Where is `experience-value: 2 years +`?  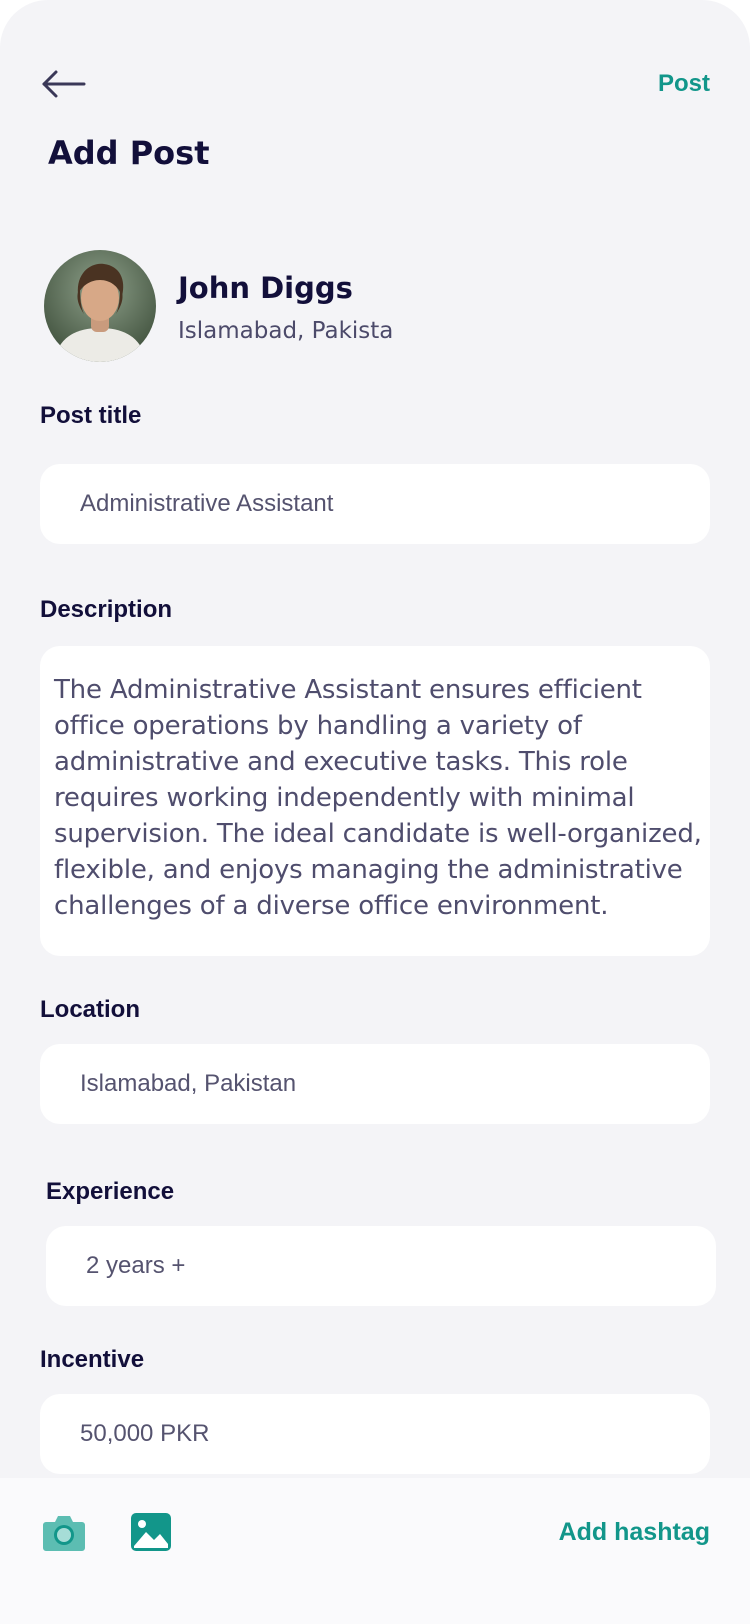
experience-value: 2 years + is located at coordinates (136, 1265).